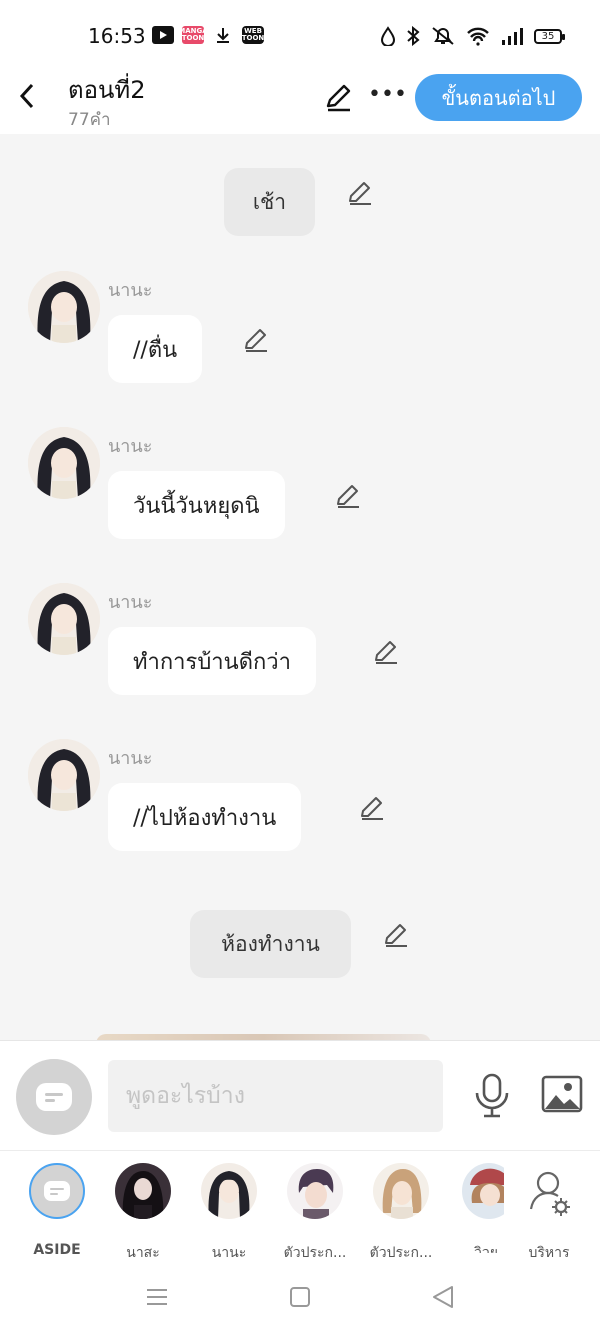 The width and height of the screenshot is (600, 1333). I want to click on system-icons: 35, so click(472, 36).